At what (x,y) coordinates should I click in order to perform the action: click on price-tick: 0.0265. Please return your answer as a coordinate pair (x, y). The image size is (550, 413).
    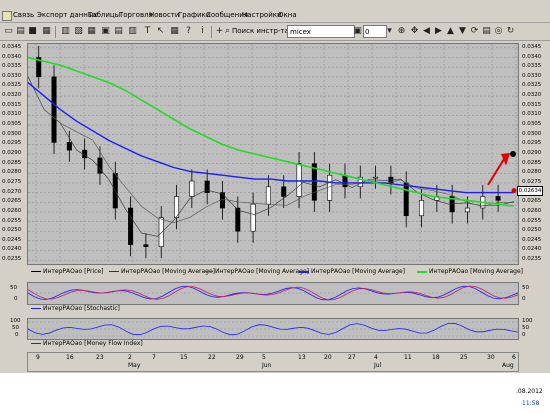
    Looking at the image, I should click on (532, 201).